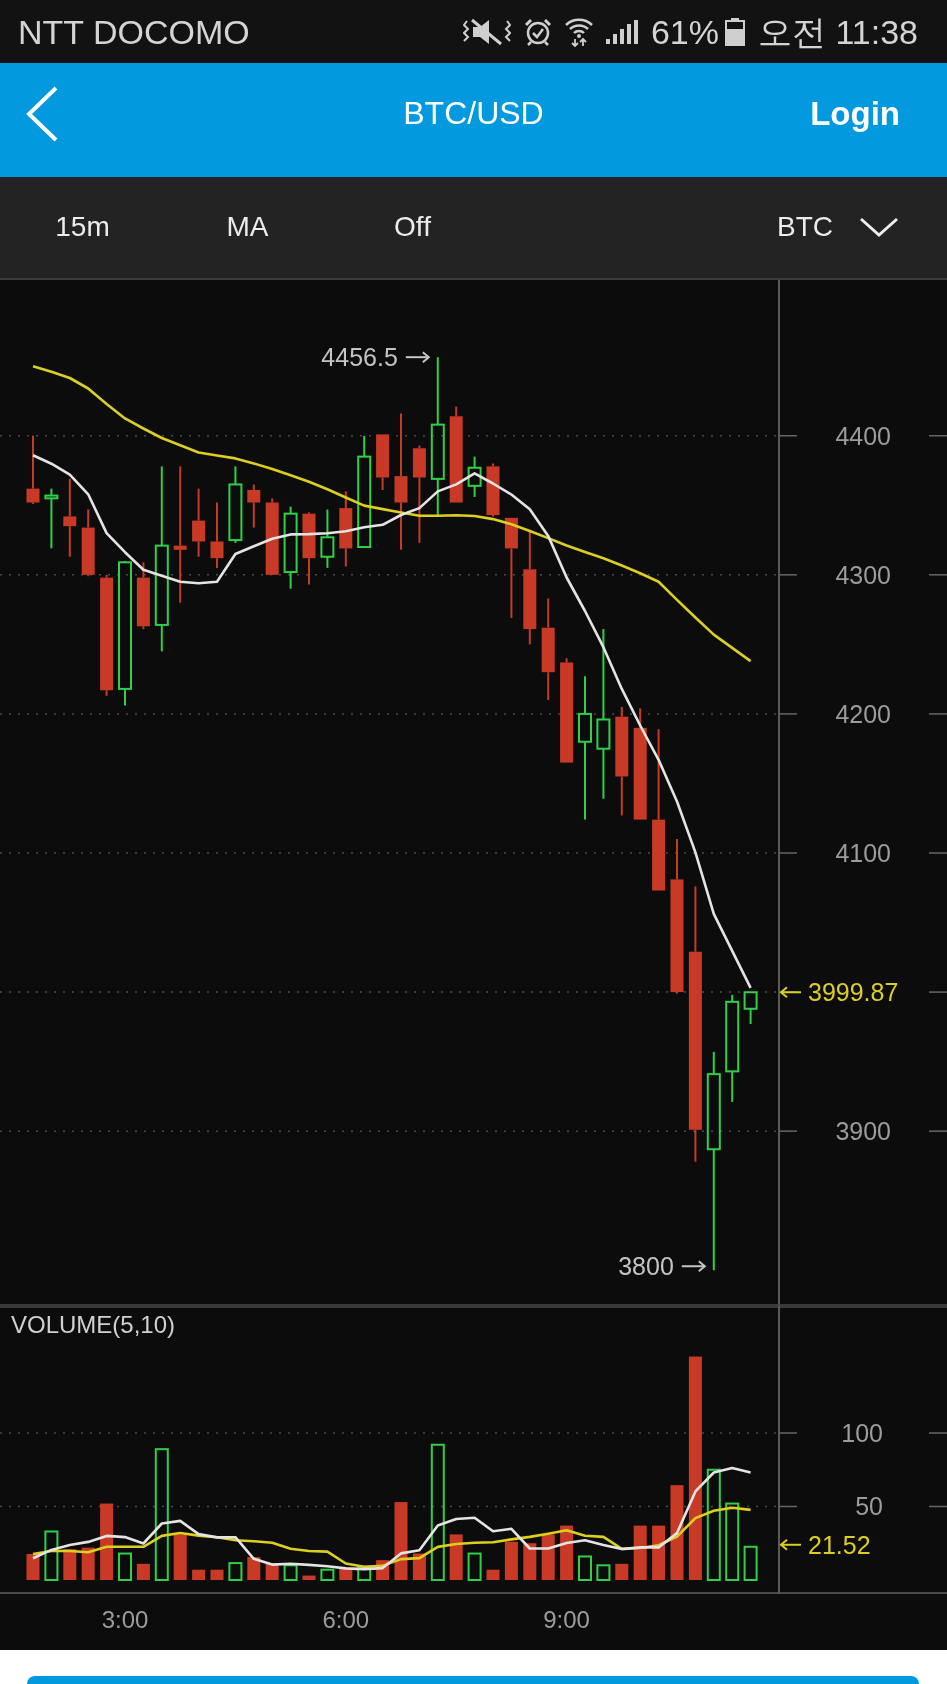  Describe the element at coordinates (412, 227) in the screenshot. I see `option-button: Off` at that location.